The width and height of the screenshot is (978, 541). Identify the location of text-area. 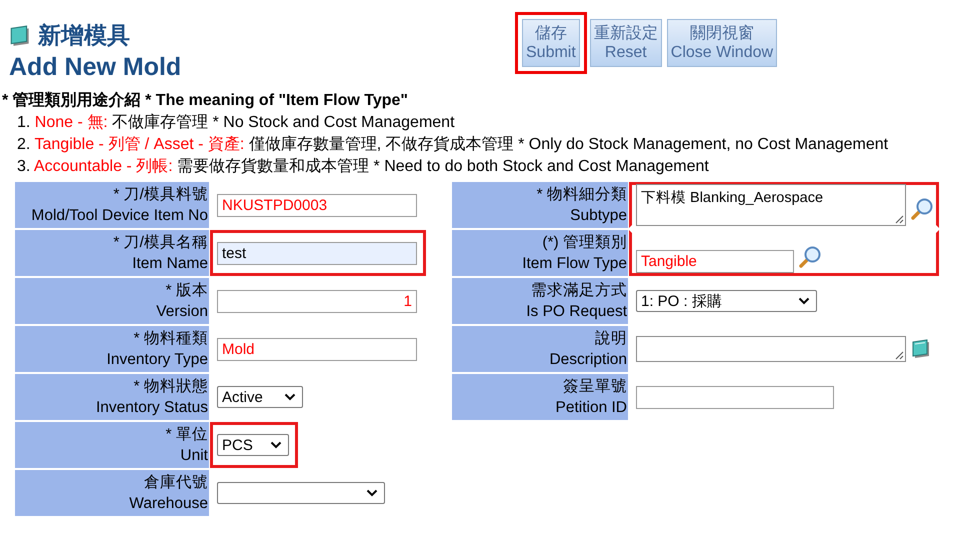
(771, 349).